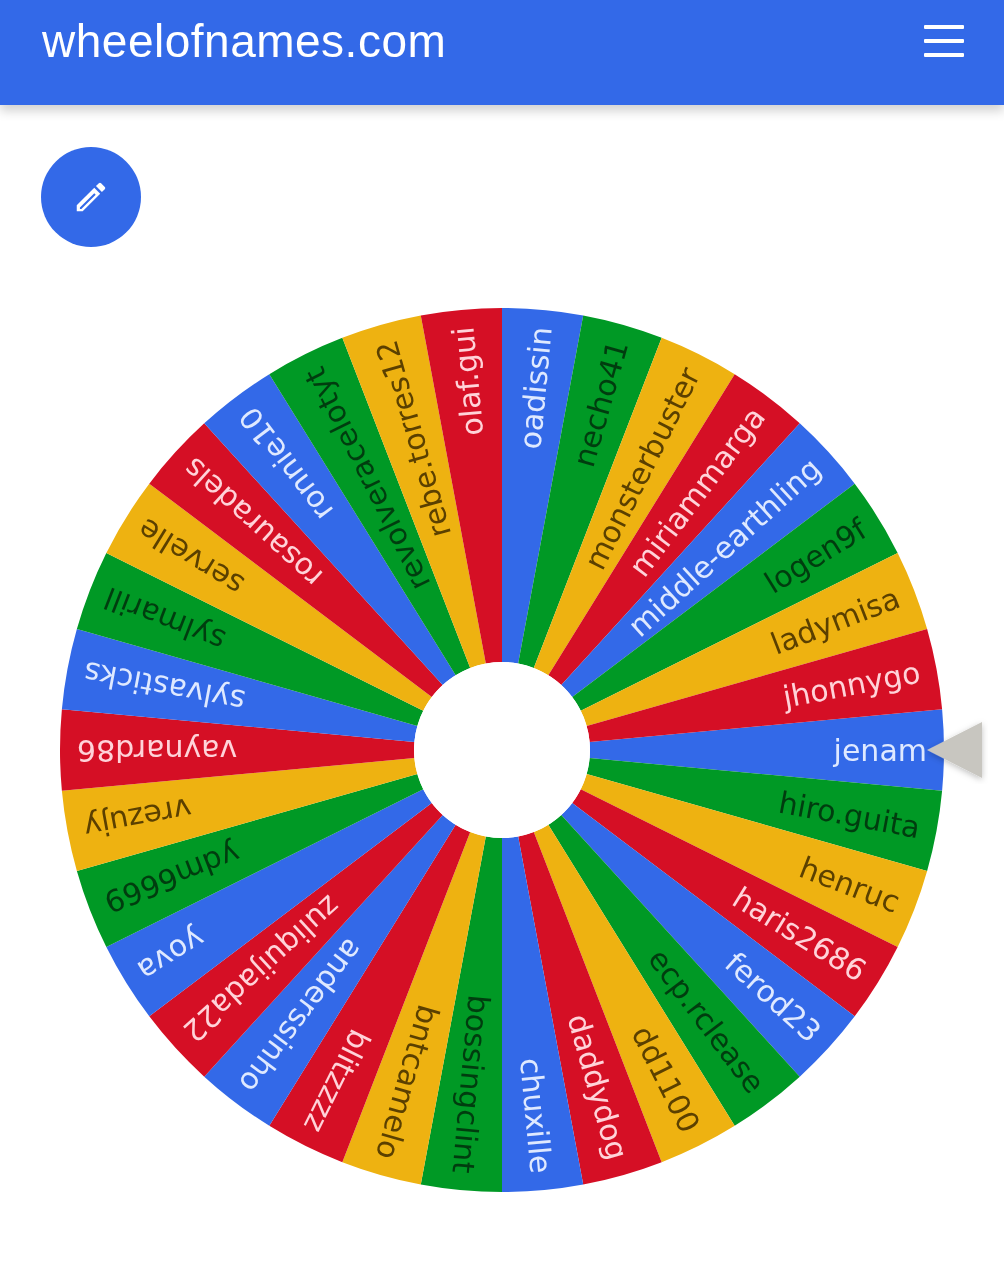  I want to click on wheel-label: hiro.guita, so click(849, 815).